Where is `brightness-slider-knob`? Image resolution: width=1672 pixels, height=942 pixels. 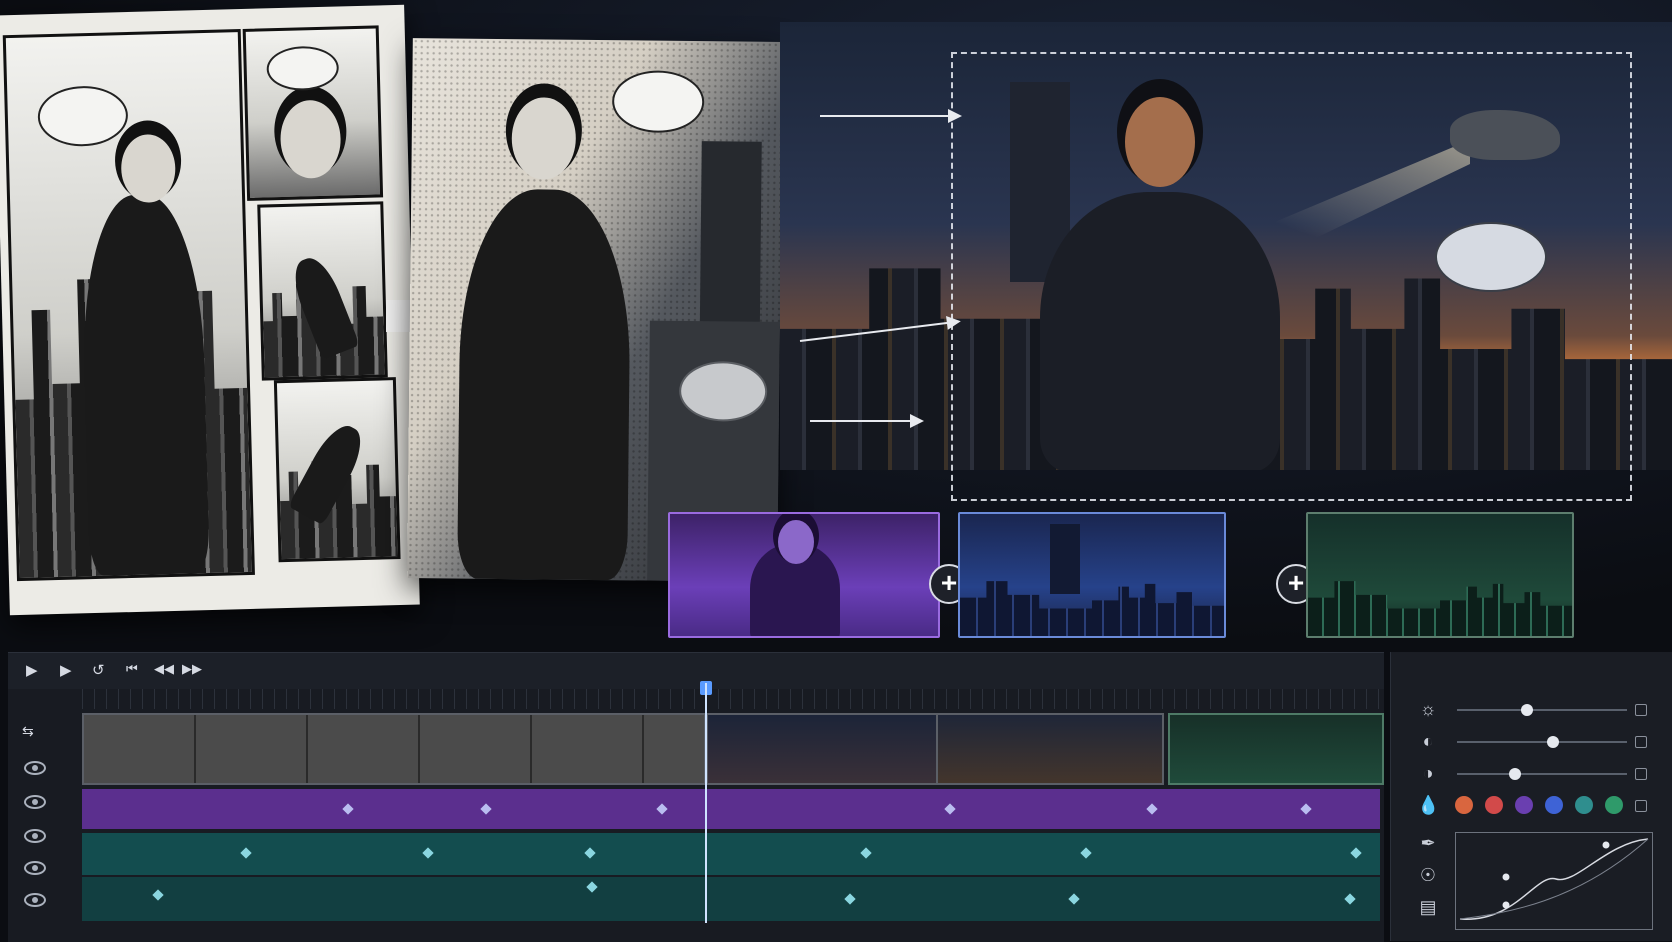 brightness-slider-knob is located at coordinates (1527, 710).